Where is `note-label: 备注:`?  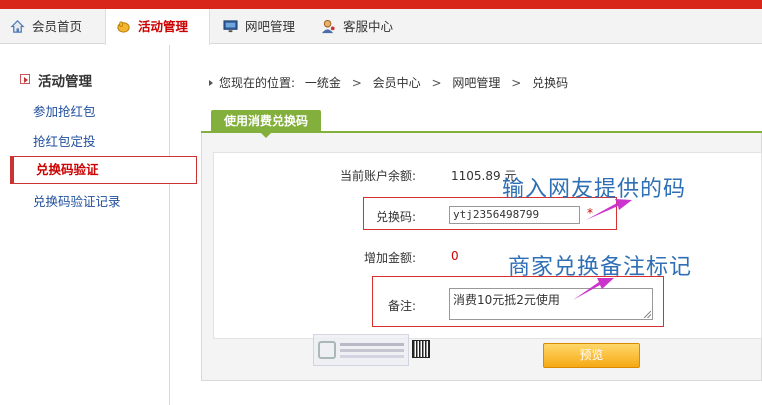
note-label: 备注: is located at coordinates (401, 306).